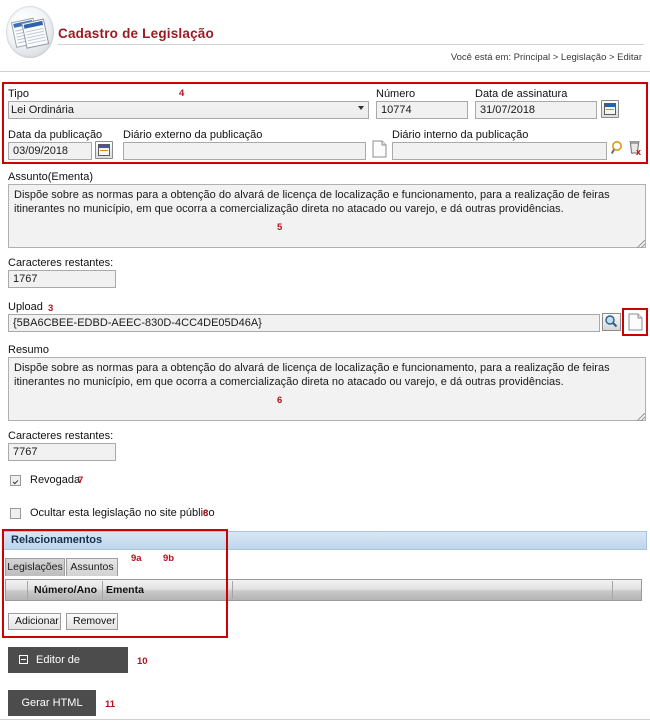 The height and width of the screenshot is (725, 650). What do you see at coordinates (34, 621) in the screenshot?
I see `adicionar-button: Adicionar` at bounding box center [34, 621].